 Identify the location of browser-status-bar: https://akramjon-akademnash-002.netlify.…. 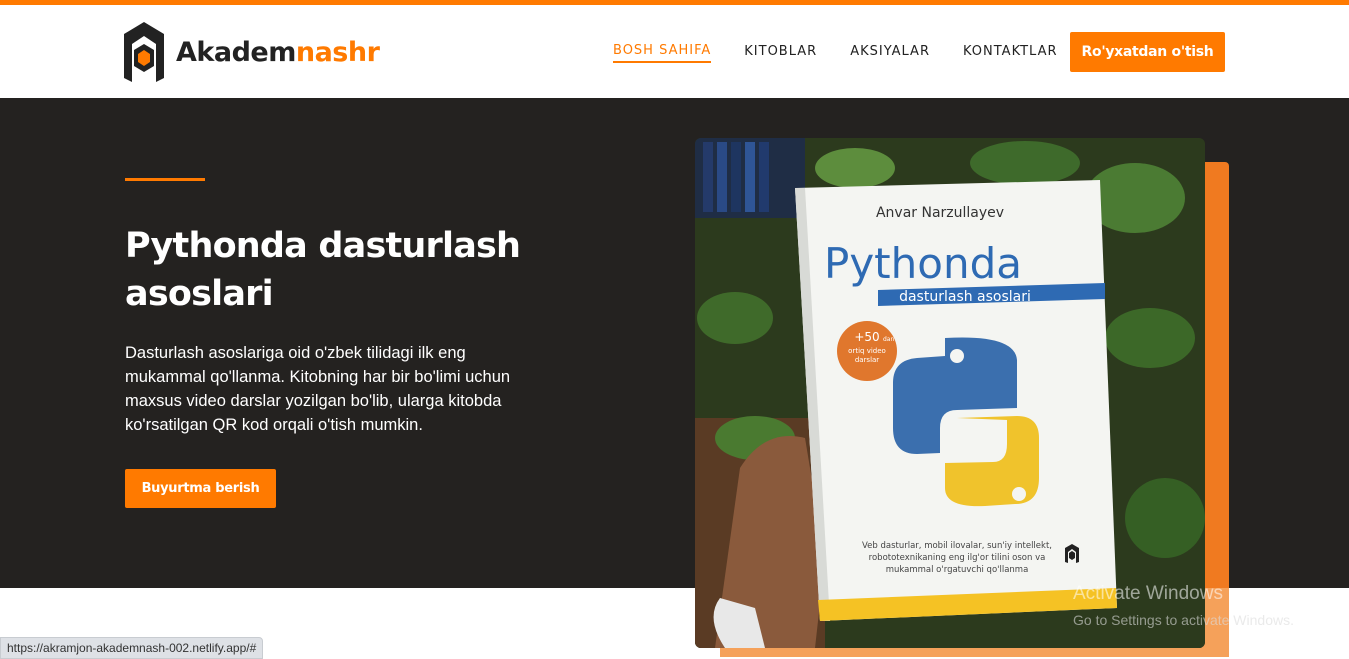
(132, 648).